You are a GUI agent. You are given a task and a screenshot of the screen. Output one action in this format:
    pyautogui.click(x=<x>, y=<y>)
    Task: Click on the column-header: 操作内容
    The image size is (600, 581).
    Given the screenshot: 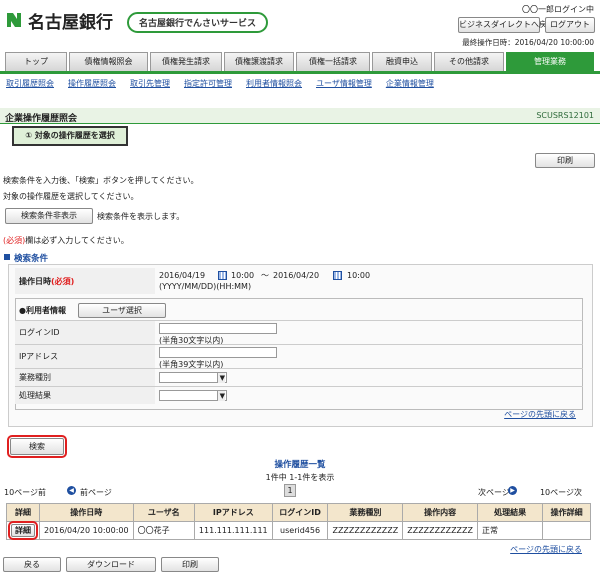 What is the action you would take?
    pyautogui.click(x=440, y=512)
    